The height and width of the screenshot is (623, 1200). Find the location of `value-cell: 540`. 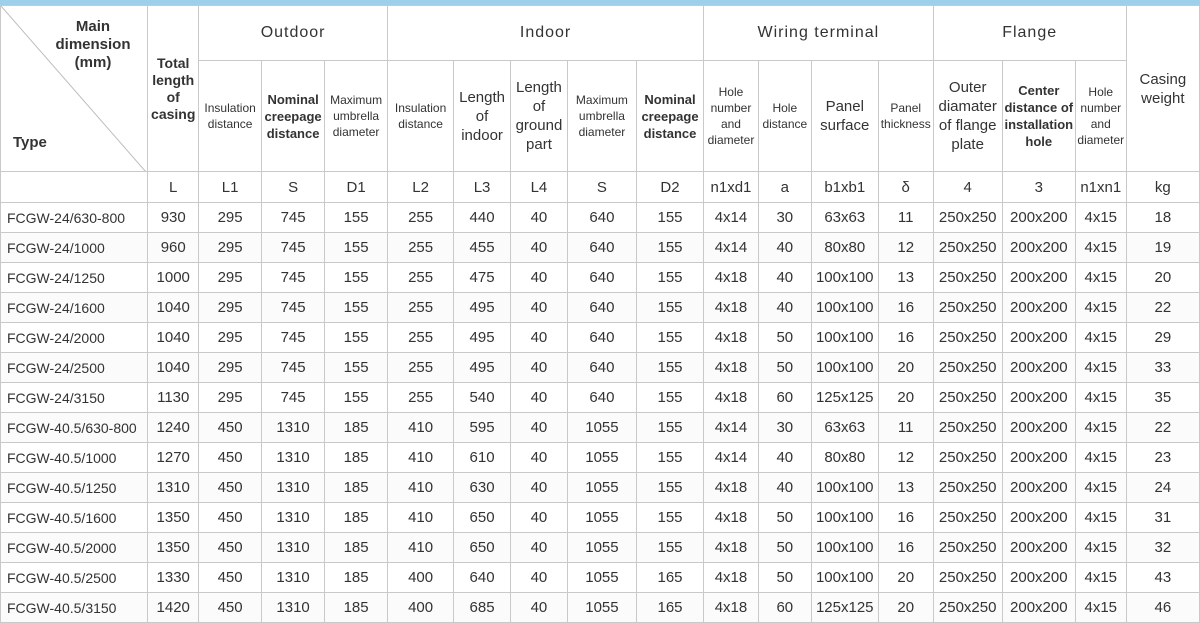

value-cell: 540 is located at coordinates (482, 397).